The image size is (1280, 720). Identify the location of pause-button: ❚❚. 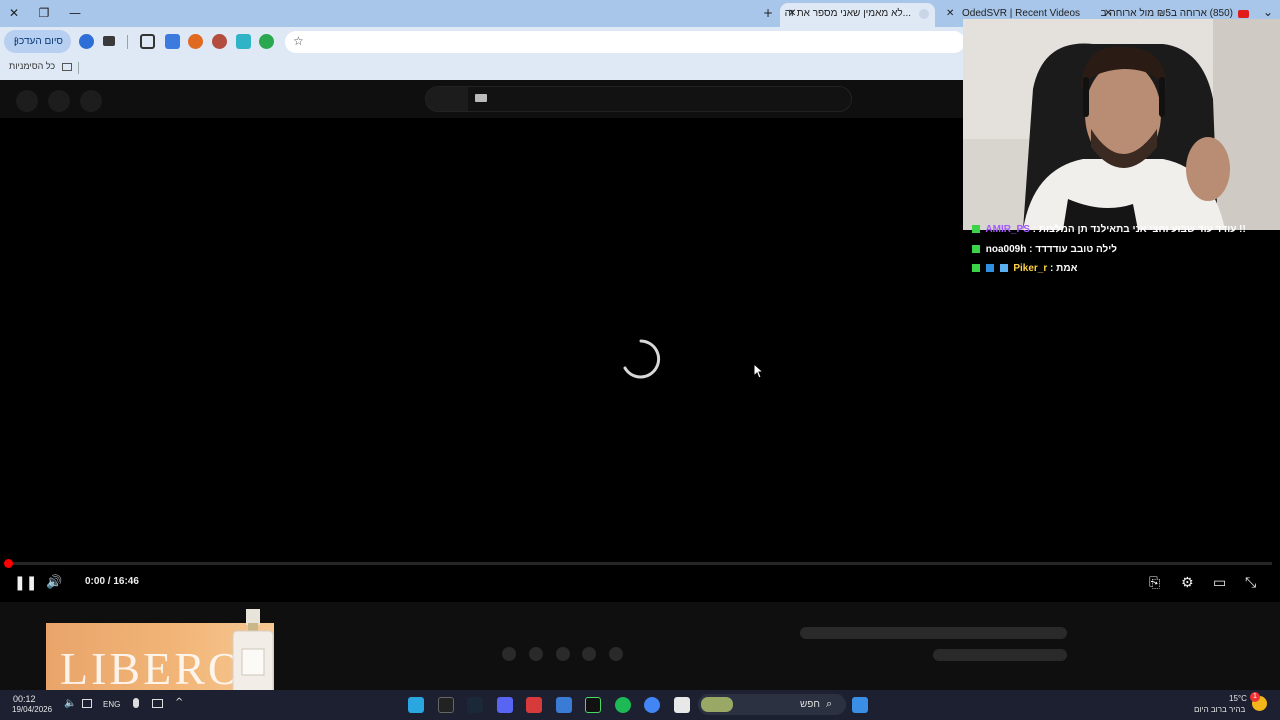
(25, 583).